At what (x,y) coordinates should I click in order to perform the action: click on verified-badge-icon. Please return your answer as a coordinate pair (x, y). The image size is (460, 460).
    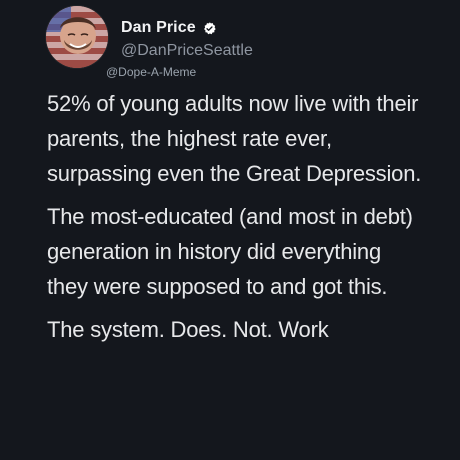
    Looking at the image, I should click on (209, 28).